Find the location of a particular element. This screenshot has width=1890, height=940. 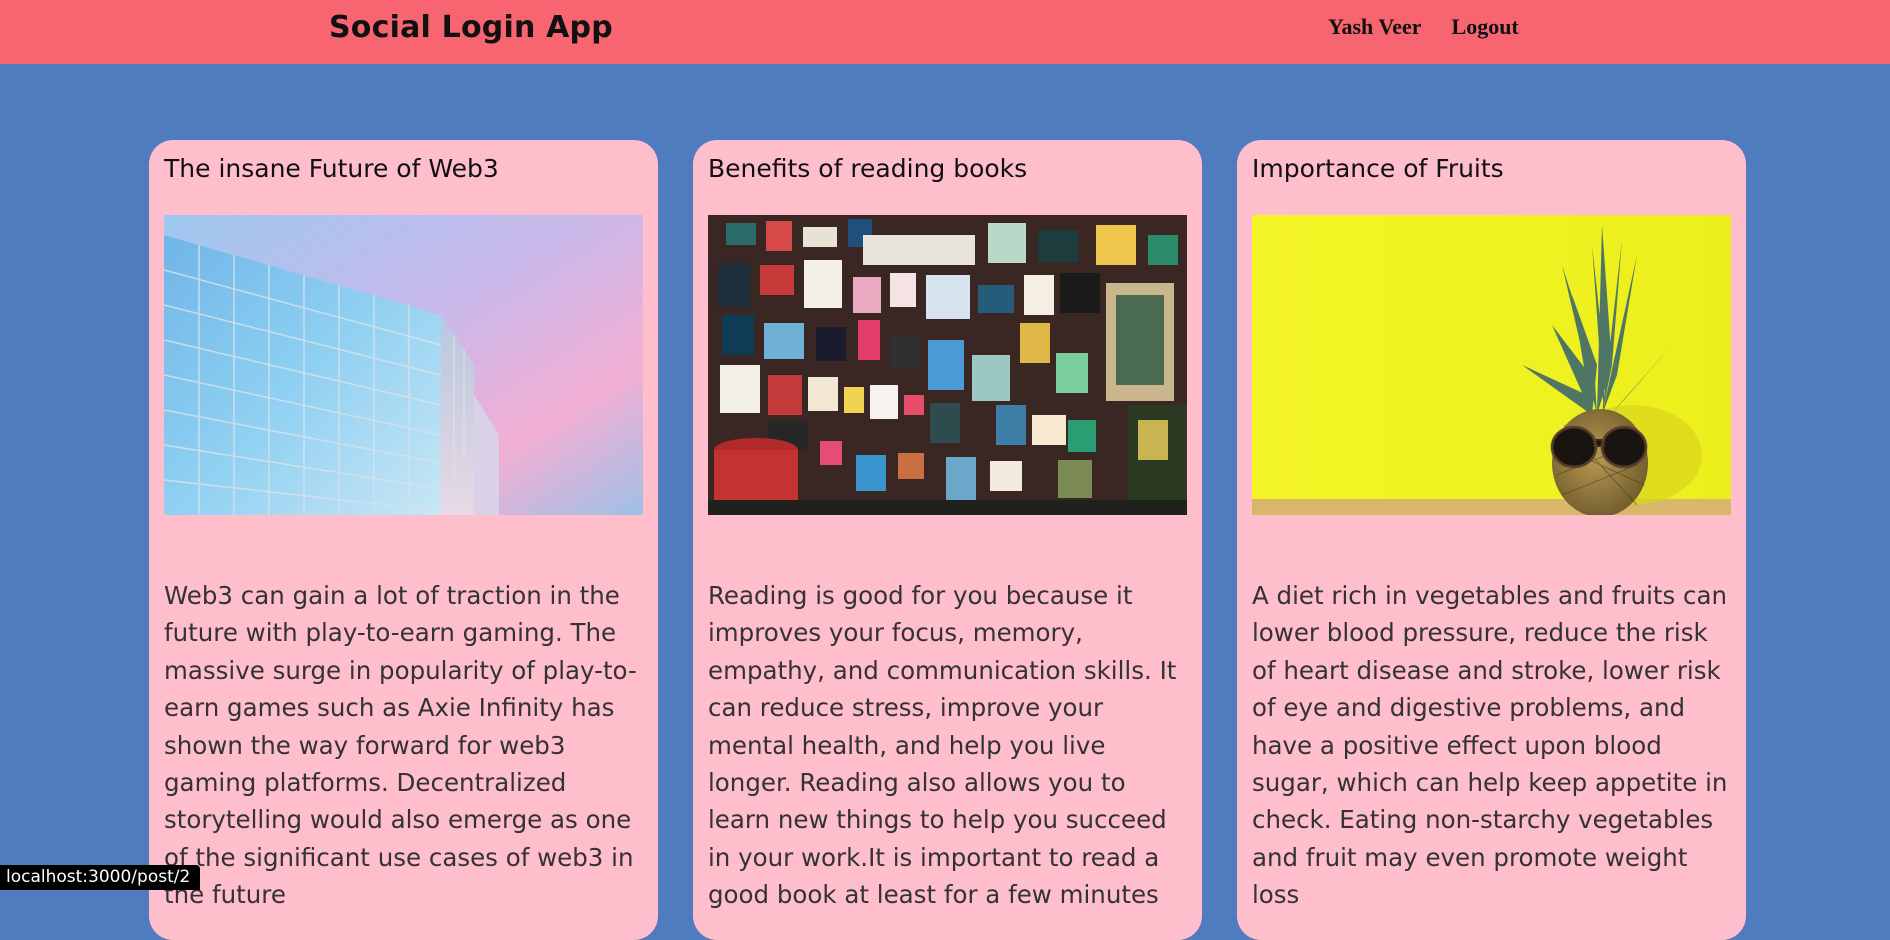

status-bar-url: localhost:3000/post/2 is located at coordinates (100, 877).